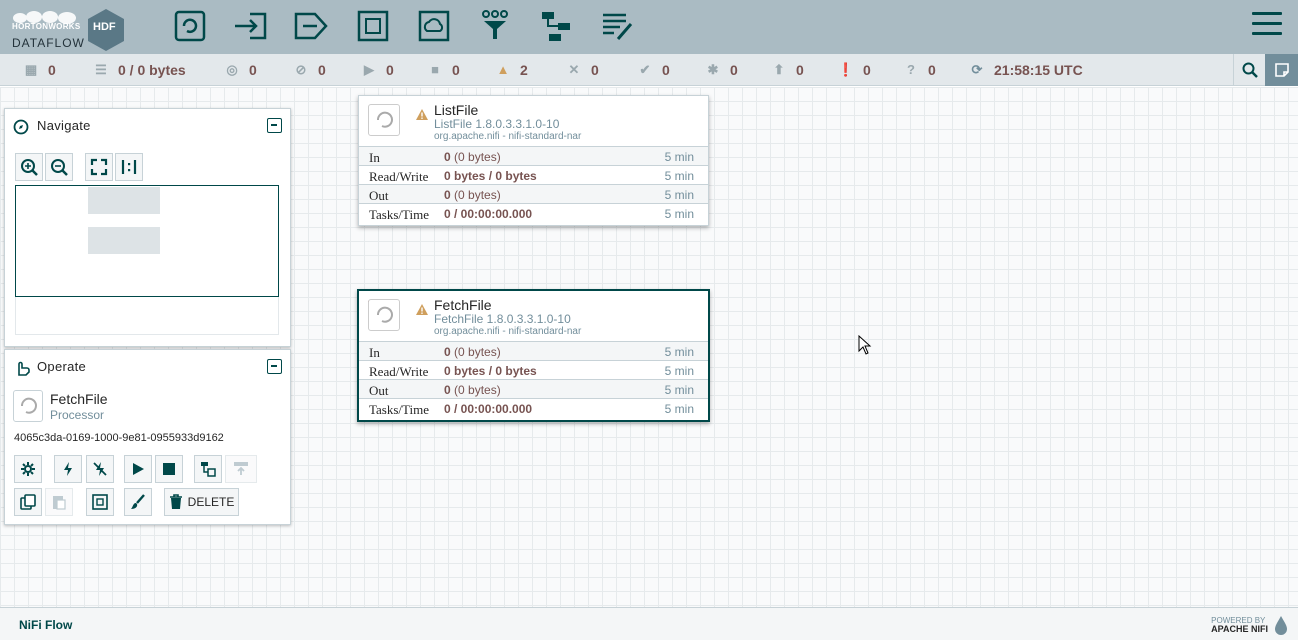 This screenshot has height=640, width=1298. What do you see at coordinates (31, 69) in the screenshot?
I see `active-threads-icon: ▦` at bounding box center [31, 69].